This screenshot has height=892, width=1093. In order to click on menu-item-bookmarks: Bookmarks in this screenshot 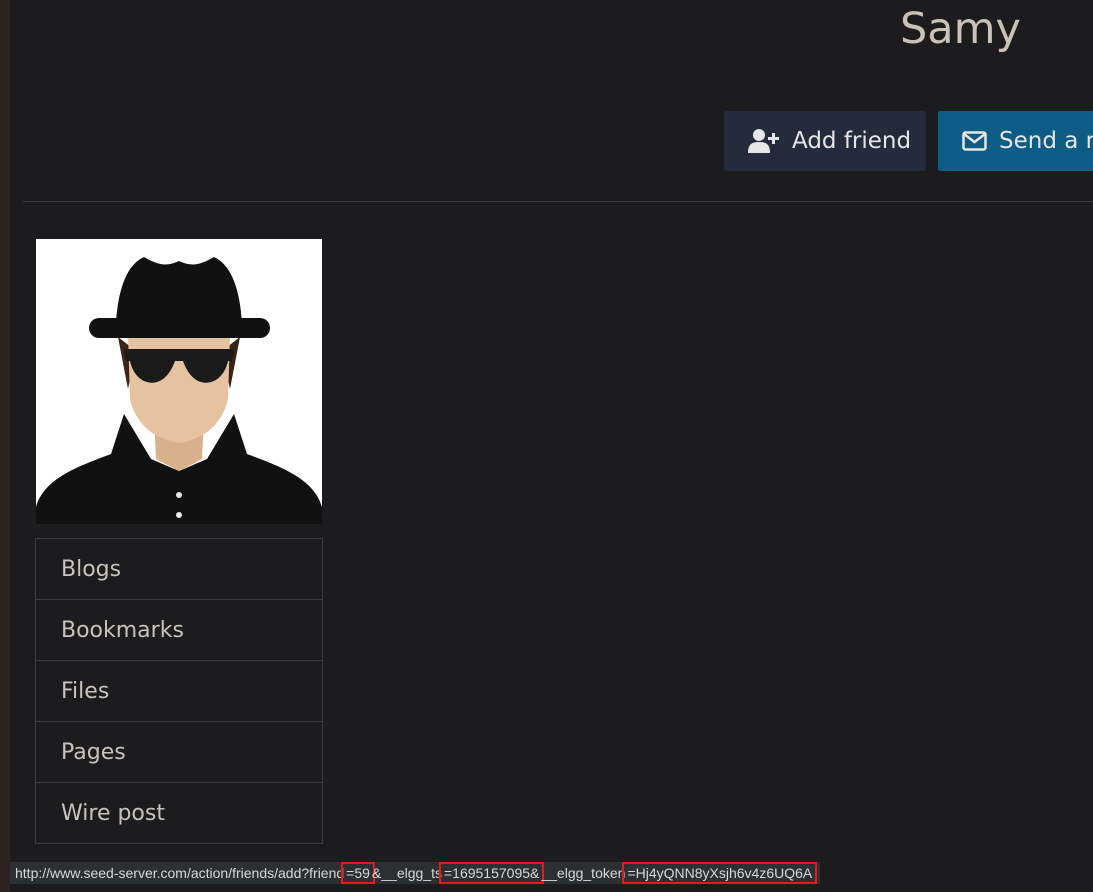, I will do `click(179, 630)`.